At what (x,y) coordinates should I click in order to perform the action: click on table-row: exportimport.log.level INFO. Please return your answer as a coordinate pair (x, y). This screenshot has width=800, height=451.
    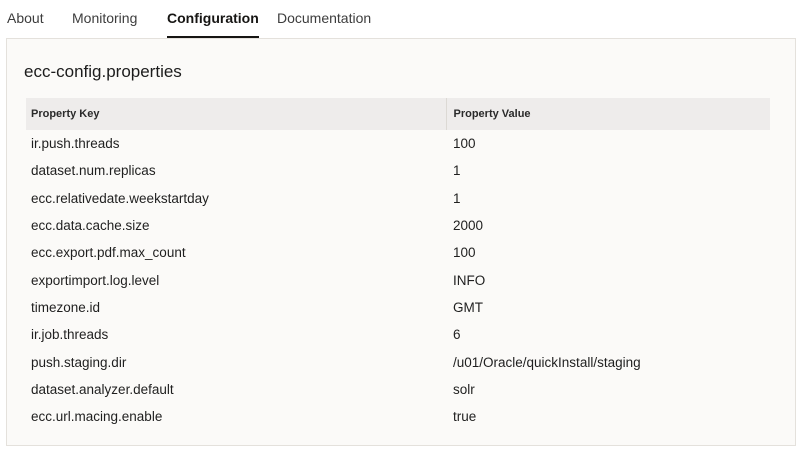
    Looking at the image, I should click on (398, 279).